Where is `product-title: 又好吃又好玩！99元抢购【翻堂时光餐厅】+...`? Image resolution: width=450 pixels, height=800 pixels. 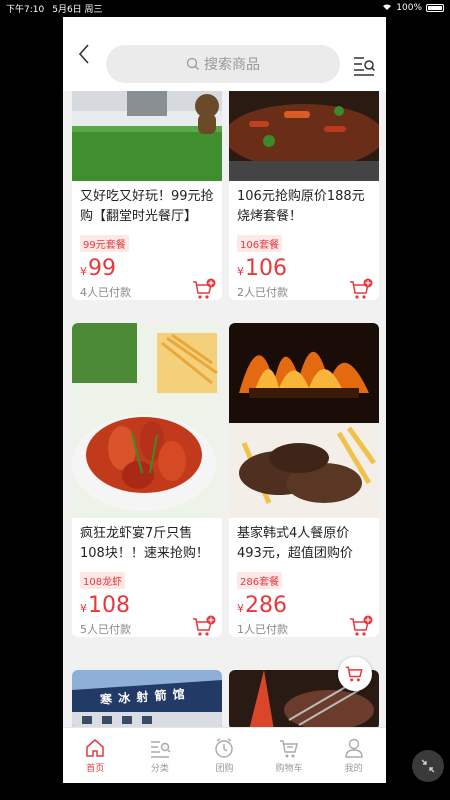
product-title: 又好吃又好玩！99元抢购【翻堂时光餐厅】+... is located at coordinates (147, 206).